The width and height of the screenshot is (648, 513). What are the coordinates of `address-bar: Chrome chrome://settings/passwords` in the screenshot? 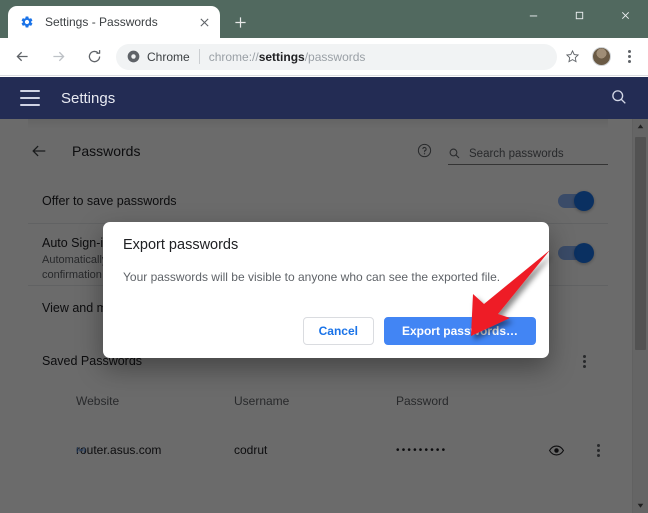 It's located at (336, 56).